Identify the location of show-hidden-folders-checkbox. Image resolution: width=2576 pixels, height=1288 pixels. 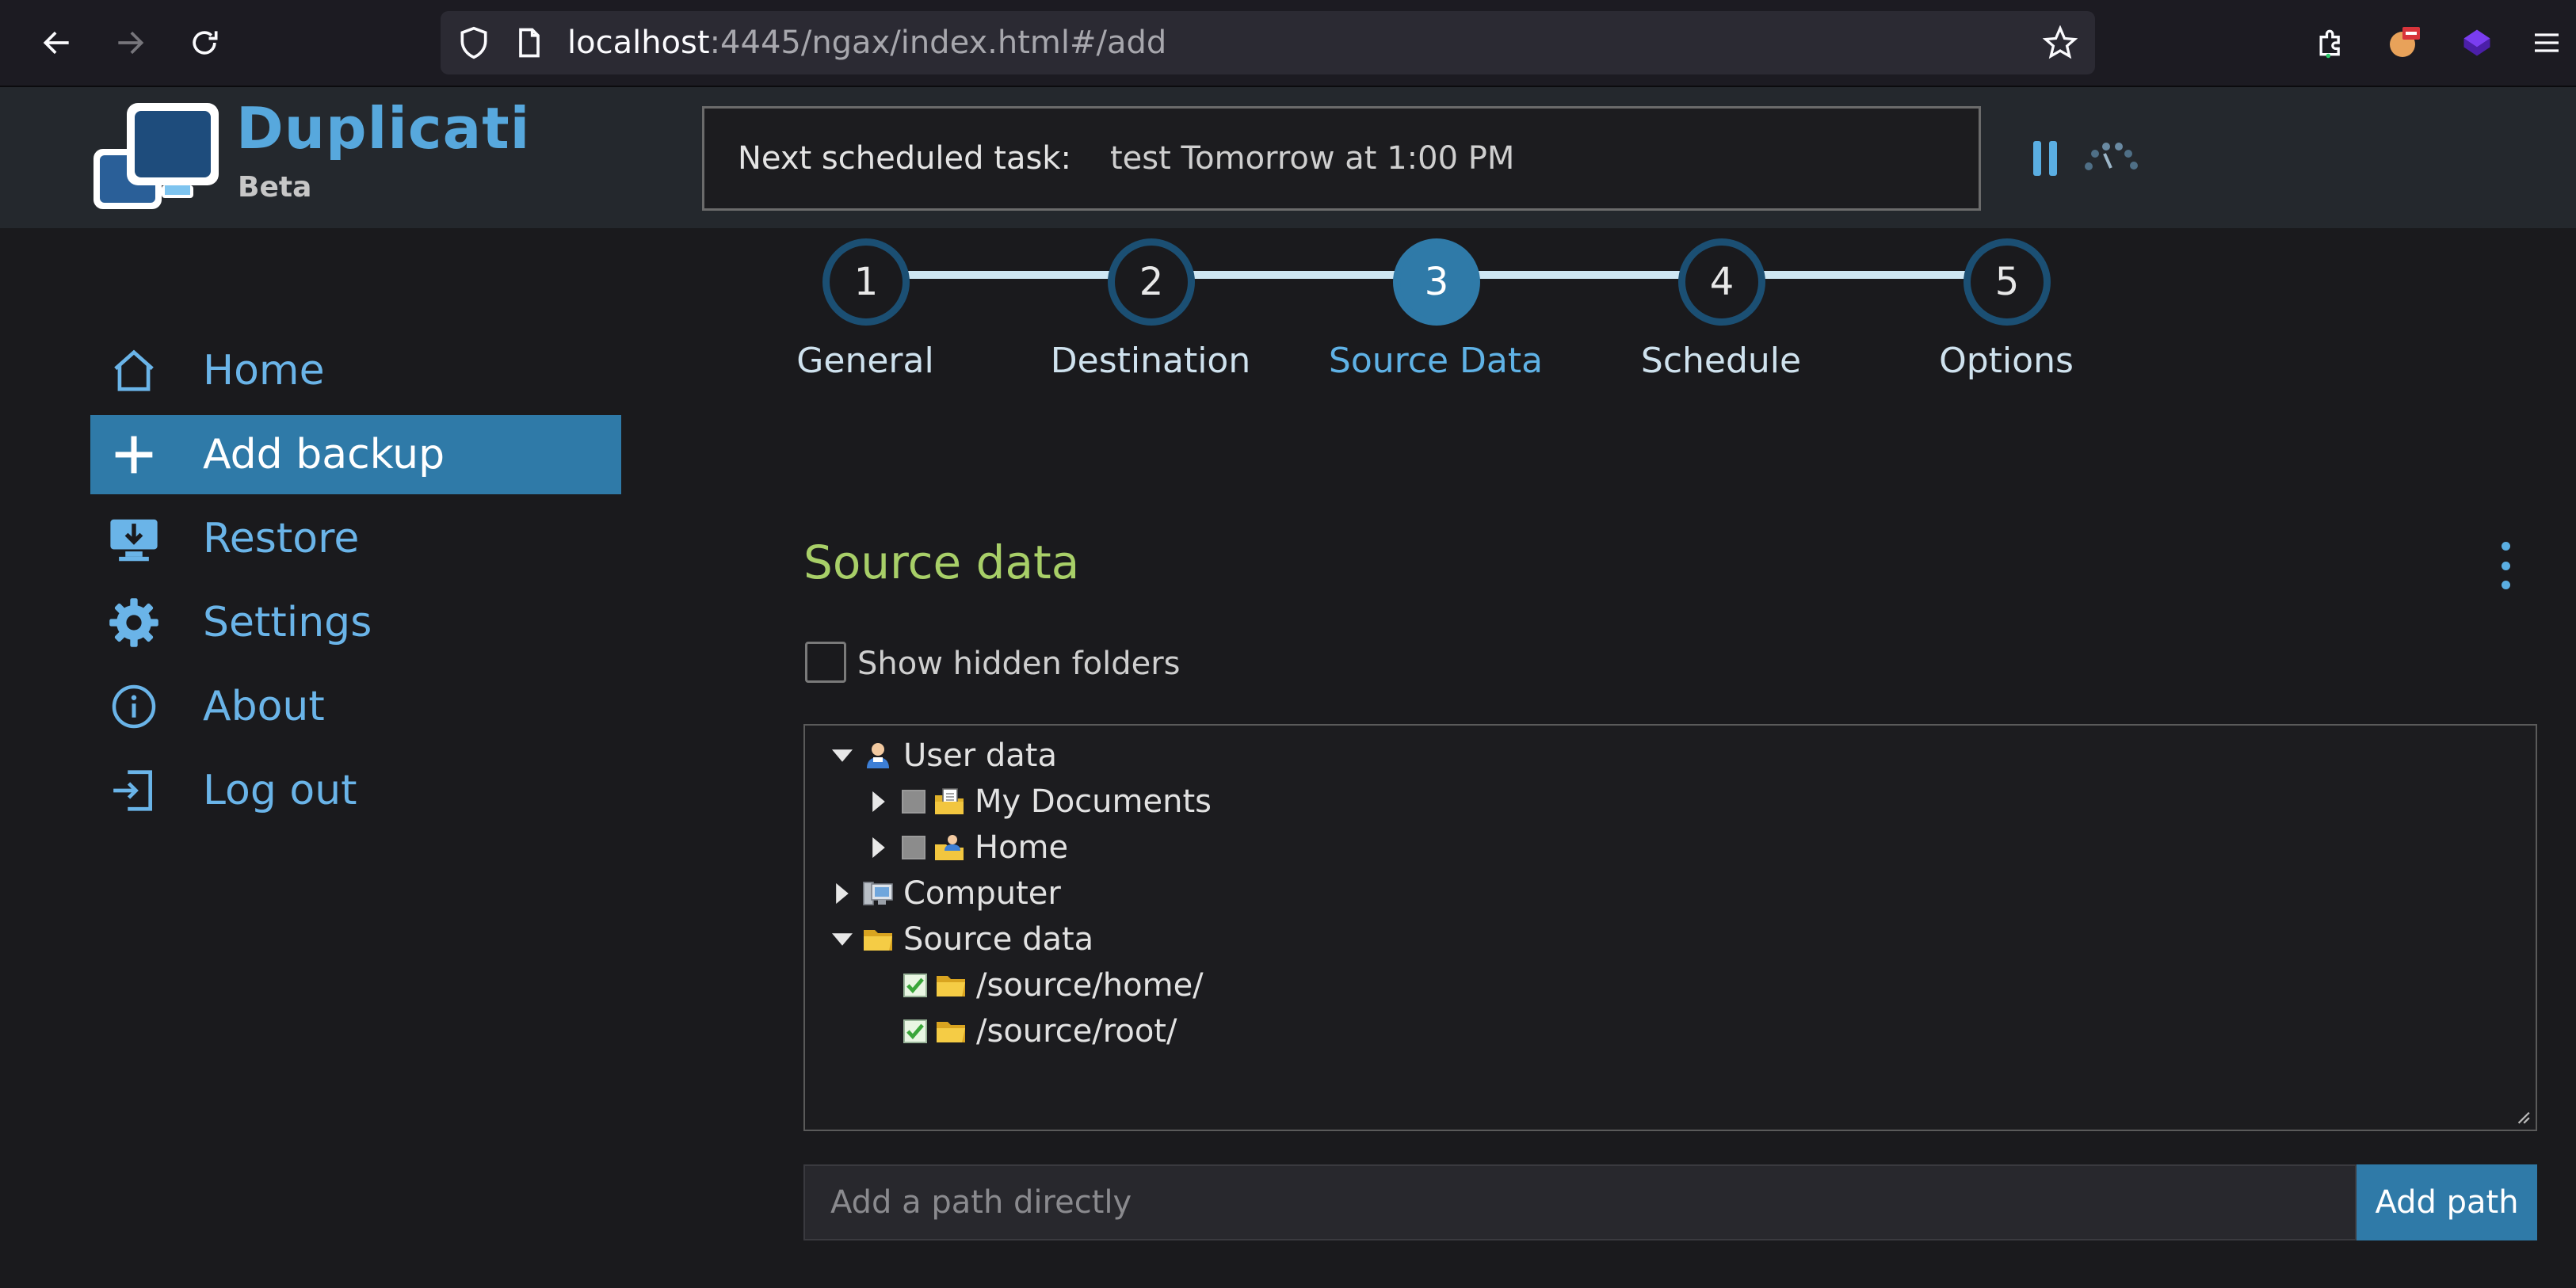
(825, 662).